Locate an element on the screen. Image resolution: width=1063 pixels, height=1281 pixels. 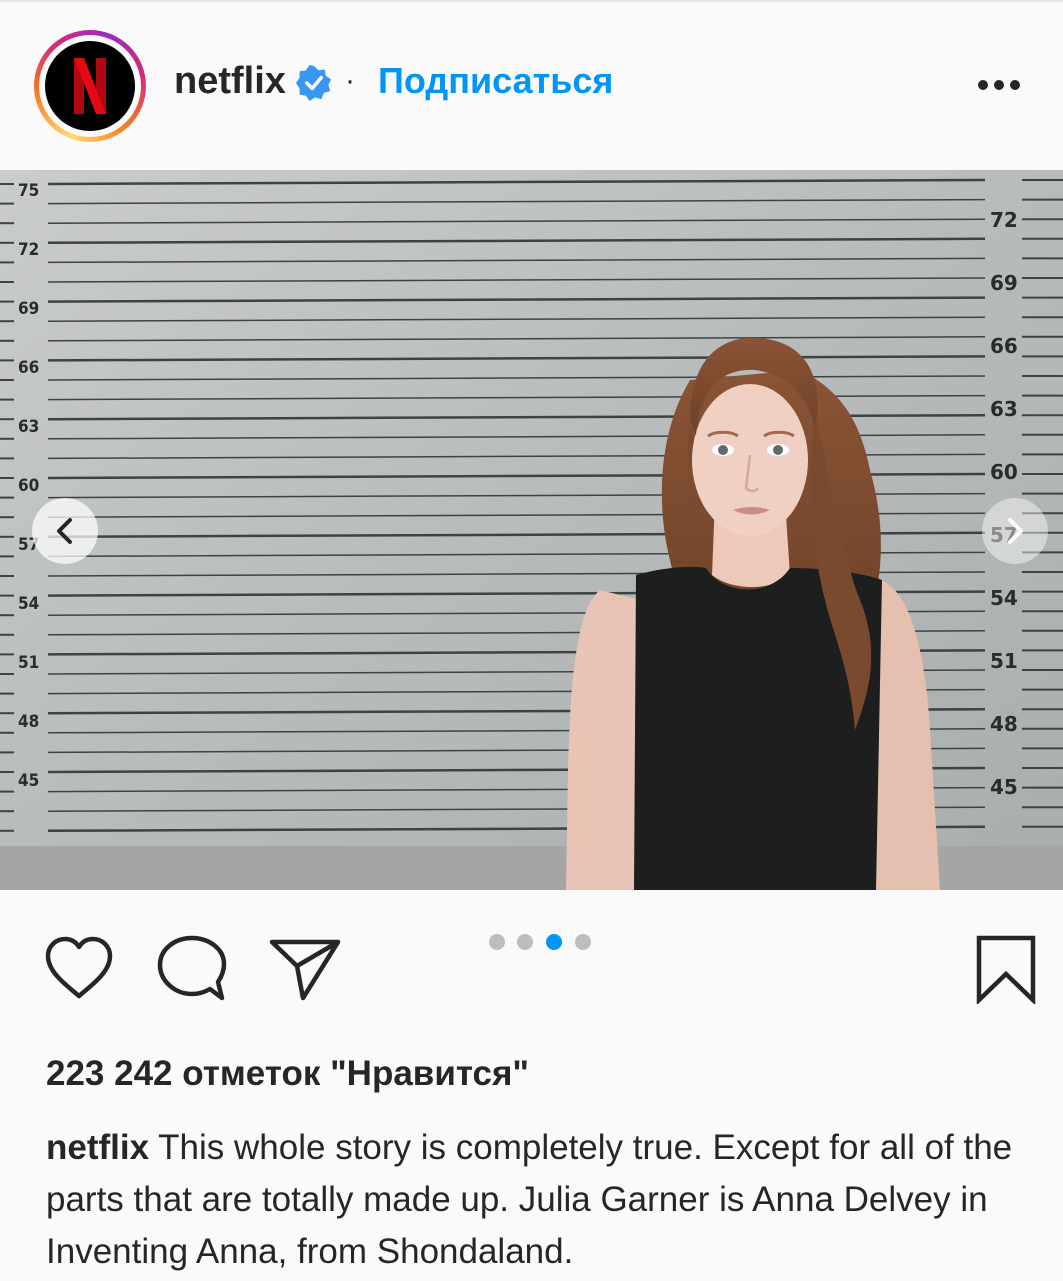
avatar is located at coordinates (90, 86).